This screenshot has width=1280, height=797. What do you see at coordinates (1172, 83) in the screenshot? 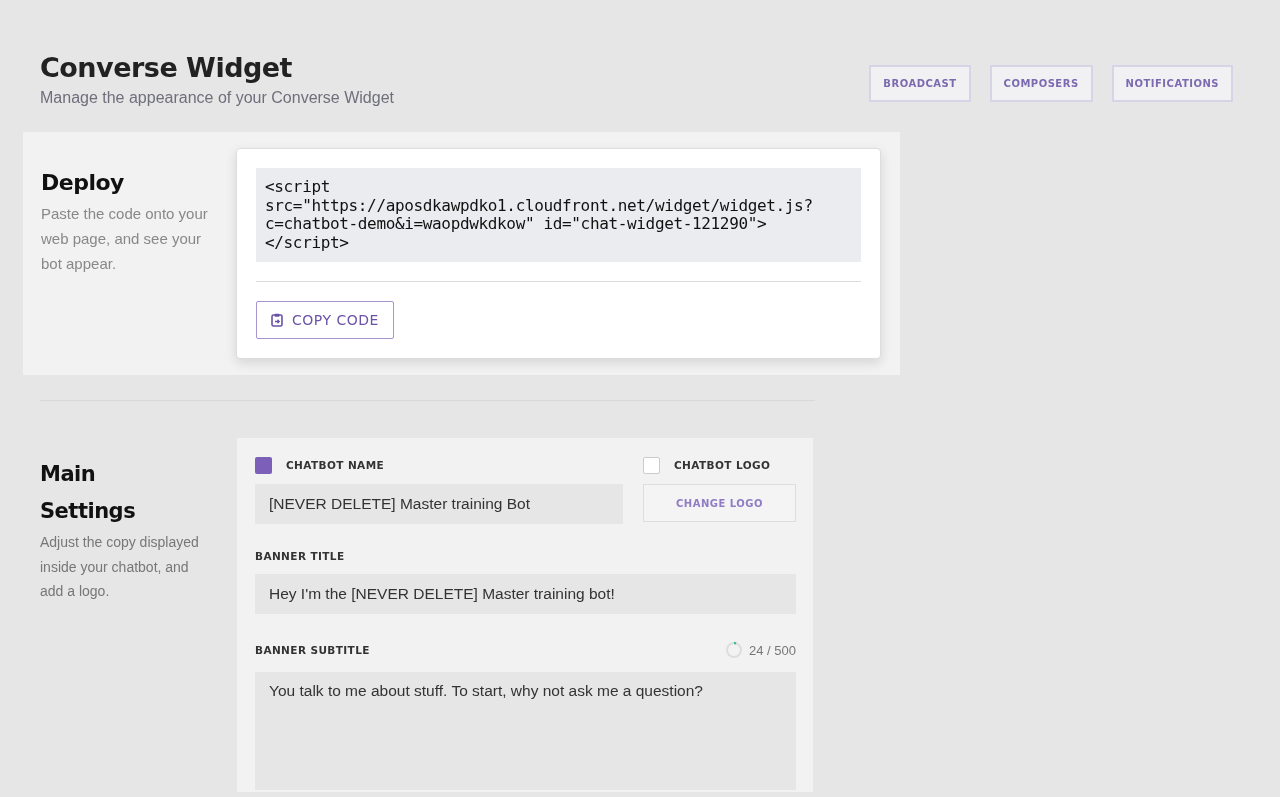
I see `nav-button: NOTIFICATIONS` at bounding box center [1172, 83].